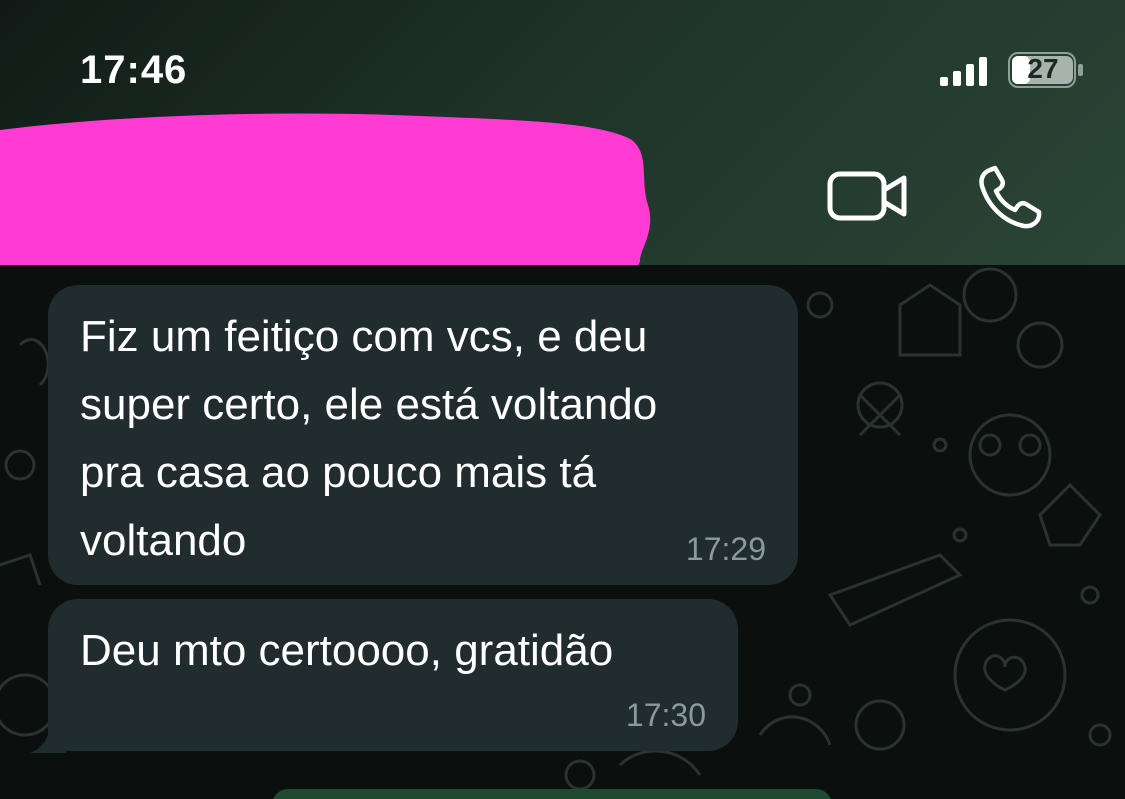  I want to click on incoming-message: Deu mto certoooo, gratidão 17:30, so click(393, 675).